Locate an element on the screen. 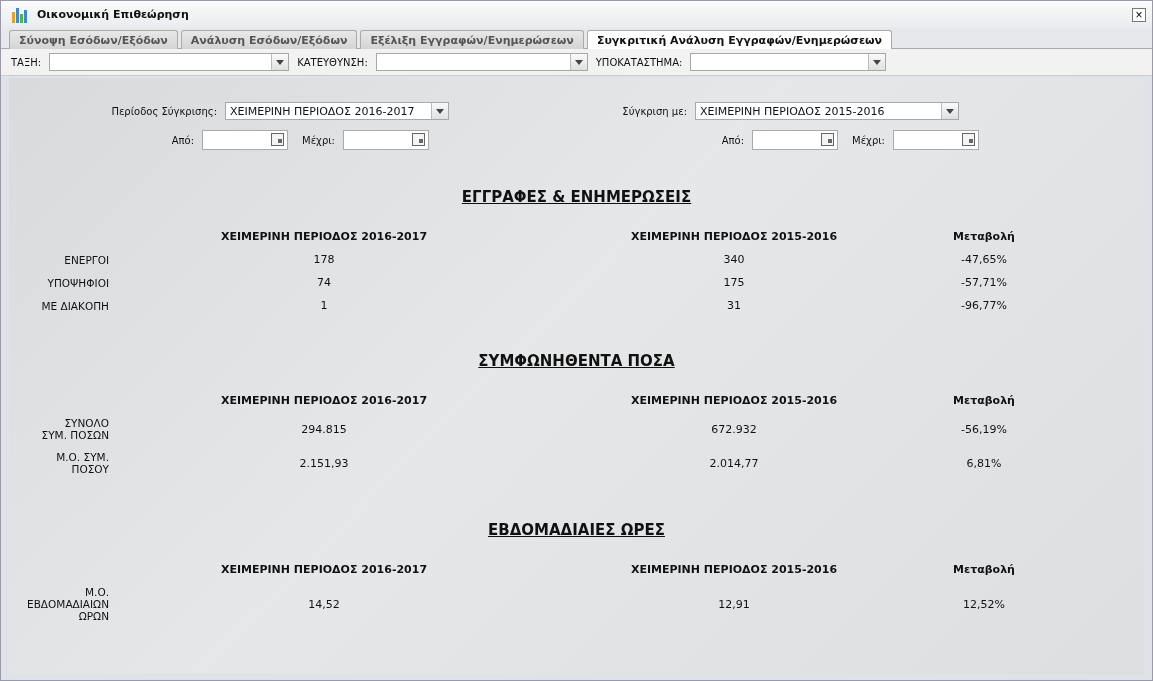 The image size is (1153, 681). row-label: Μ.Ο. ΕΒΔΟΜΑΔΙΑΙΩΝ ΩΡΩΝ is located at coordinates (68, 604).